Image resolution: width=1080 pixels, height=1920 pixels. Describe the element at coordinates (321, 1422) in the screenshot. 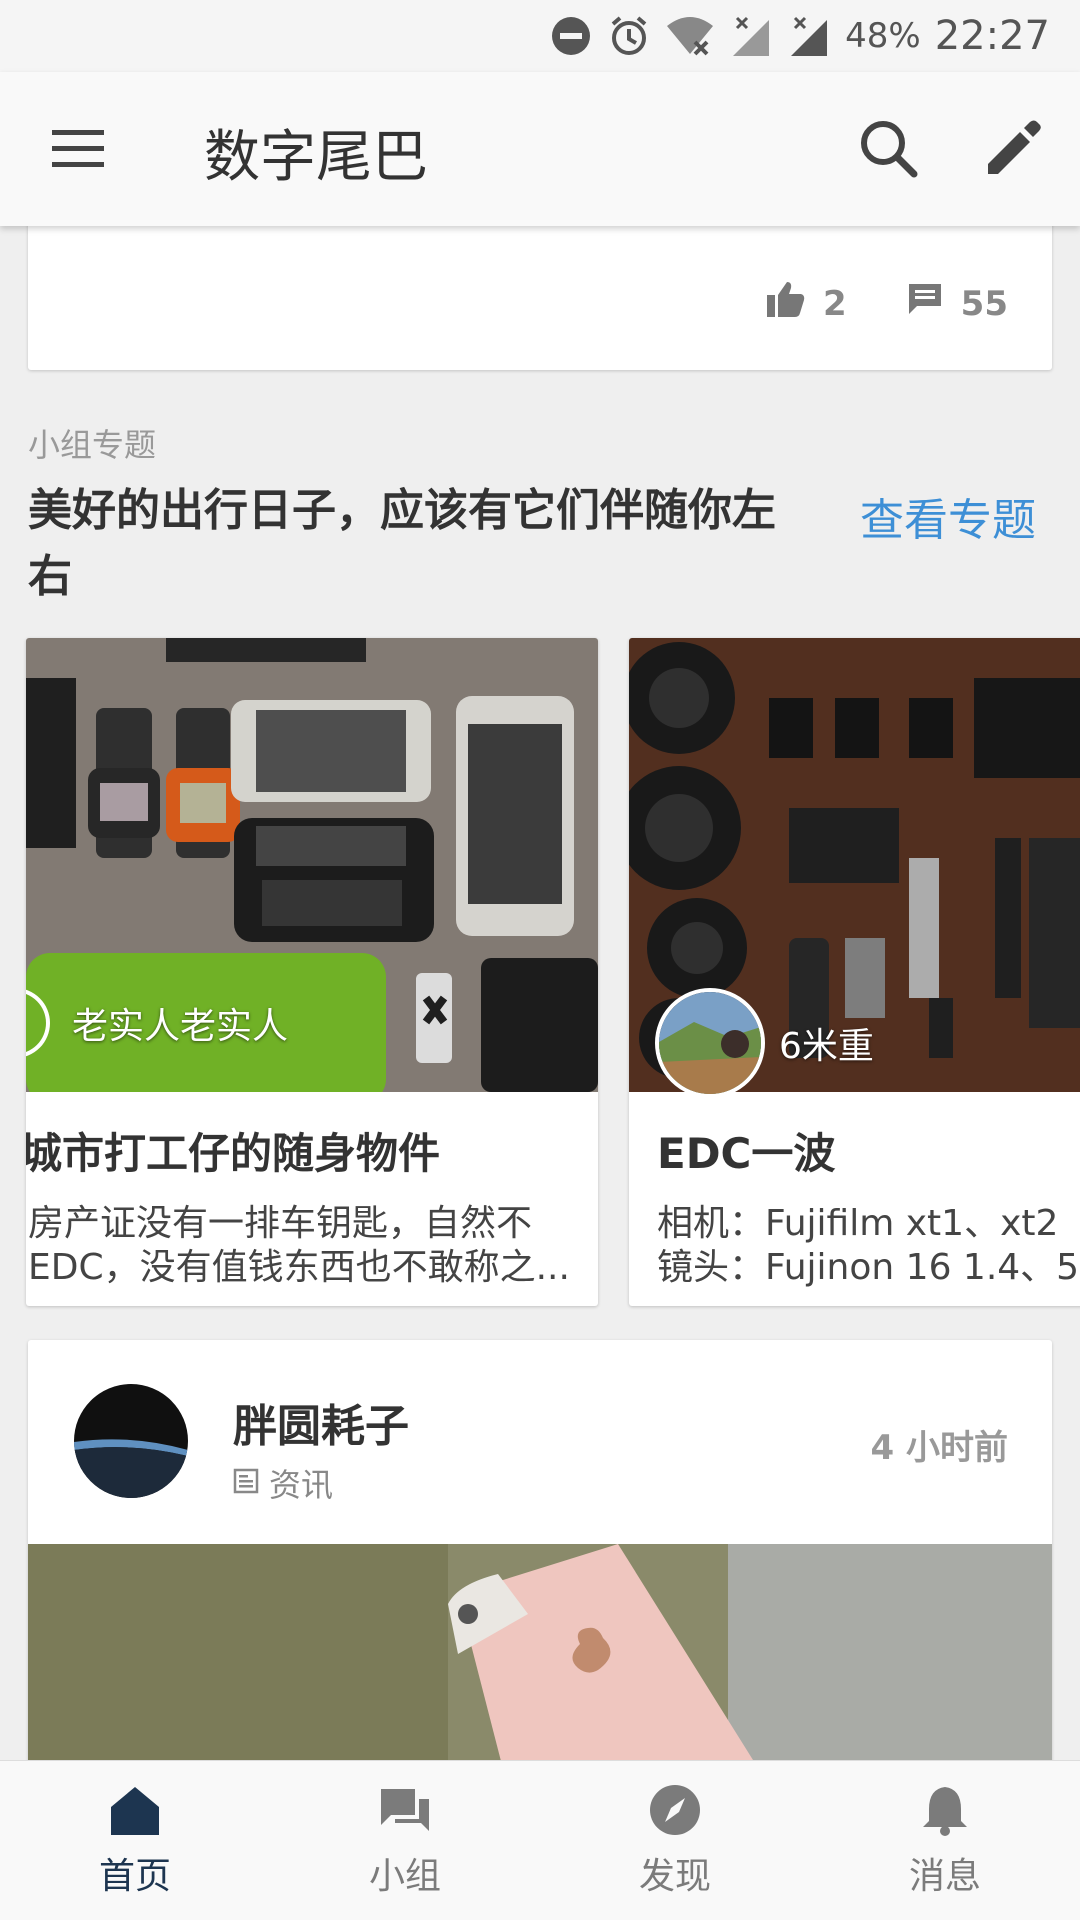

I see `post-author-name: 胖圆耗子` at that location.